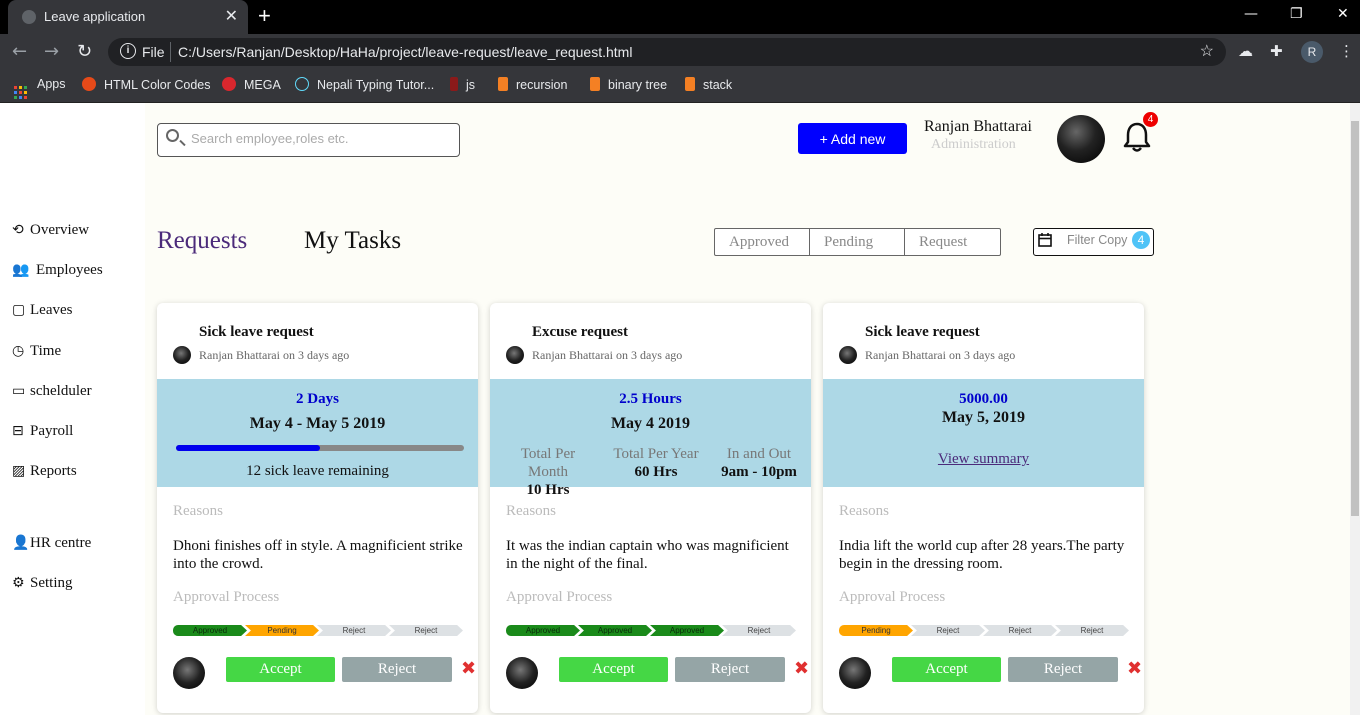  What do you see at coordinates (1343, 14) in the screenshot?
I see `window-close-icon: ✕` at bounding box center [1343, 14].